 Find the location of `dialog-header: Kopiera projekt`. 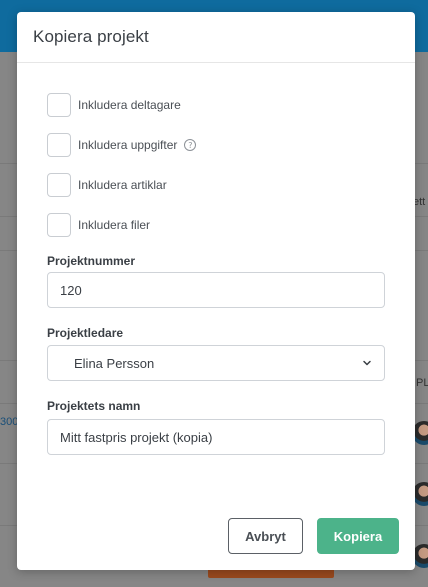

dialog-header: Kopiera projekt is located at coordinates (216, 37).